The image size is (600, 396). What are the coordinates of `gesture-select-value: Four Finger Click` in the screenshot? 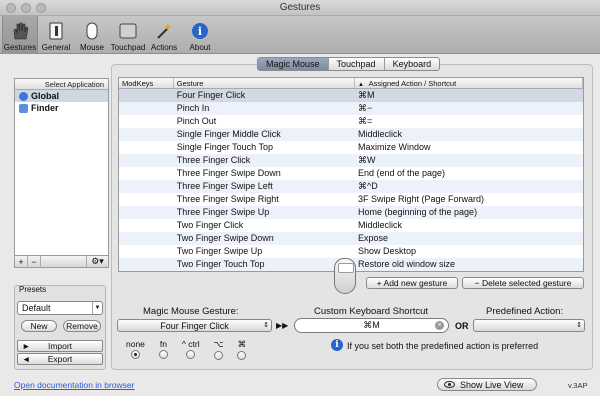 It's located at (194, 326).